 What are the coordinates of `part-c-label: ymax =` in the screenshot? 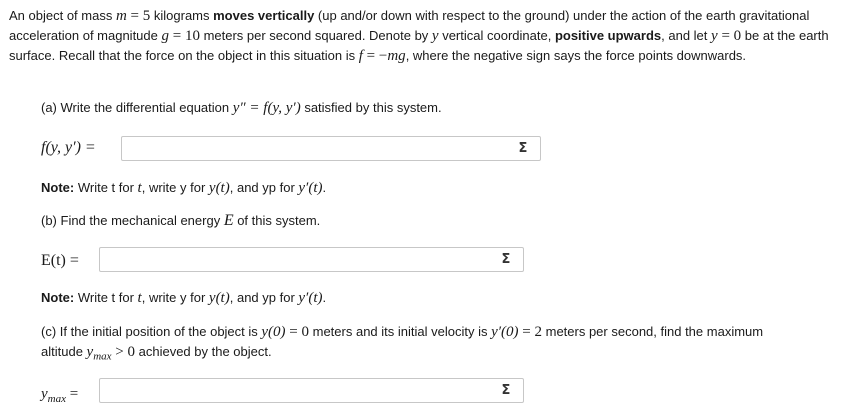 It's located at (60, 396).